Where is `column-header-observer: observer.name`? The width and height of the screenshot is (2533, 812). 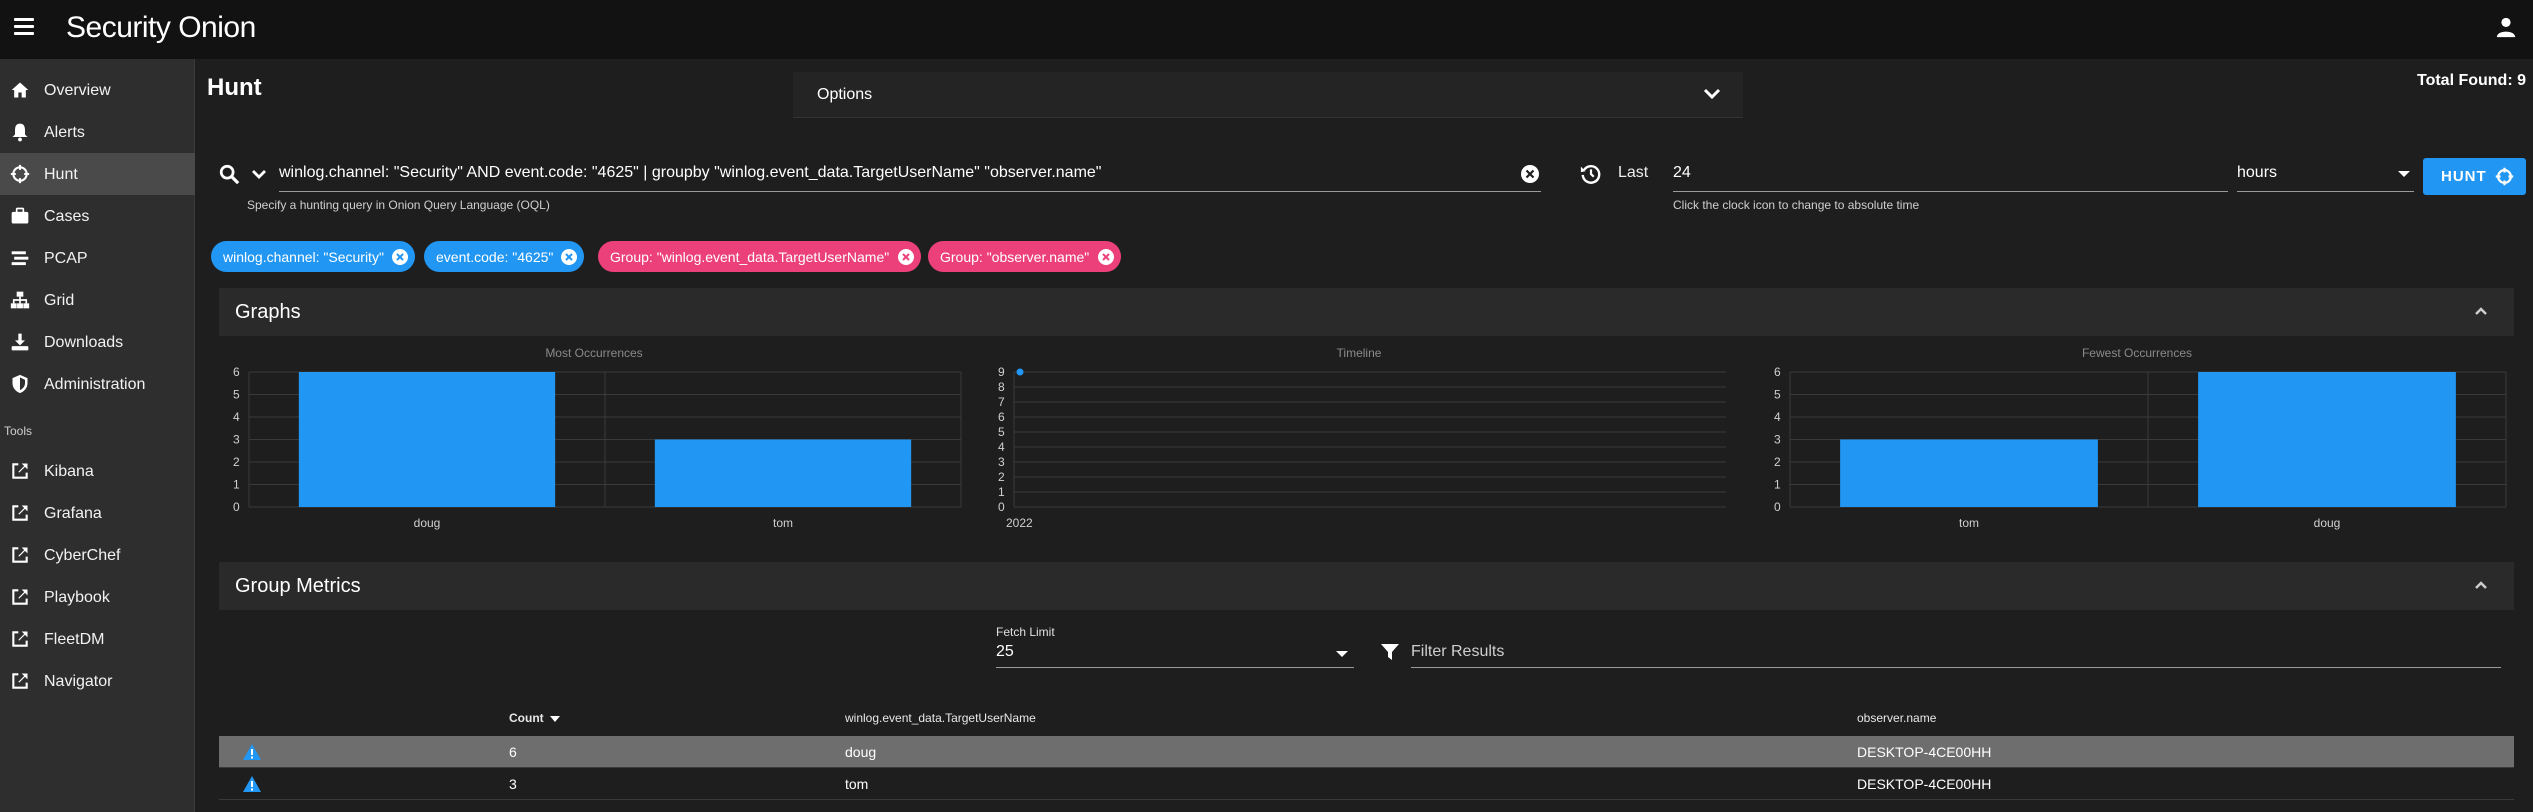 column-header-observer: observer.name is located at coordinates (1896, 718).